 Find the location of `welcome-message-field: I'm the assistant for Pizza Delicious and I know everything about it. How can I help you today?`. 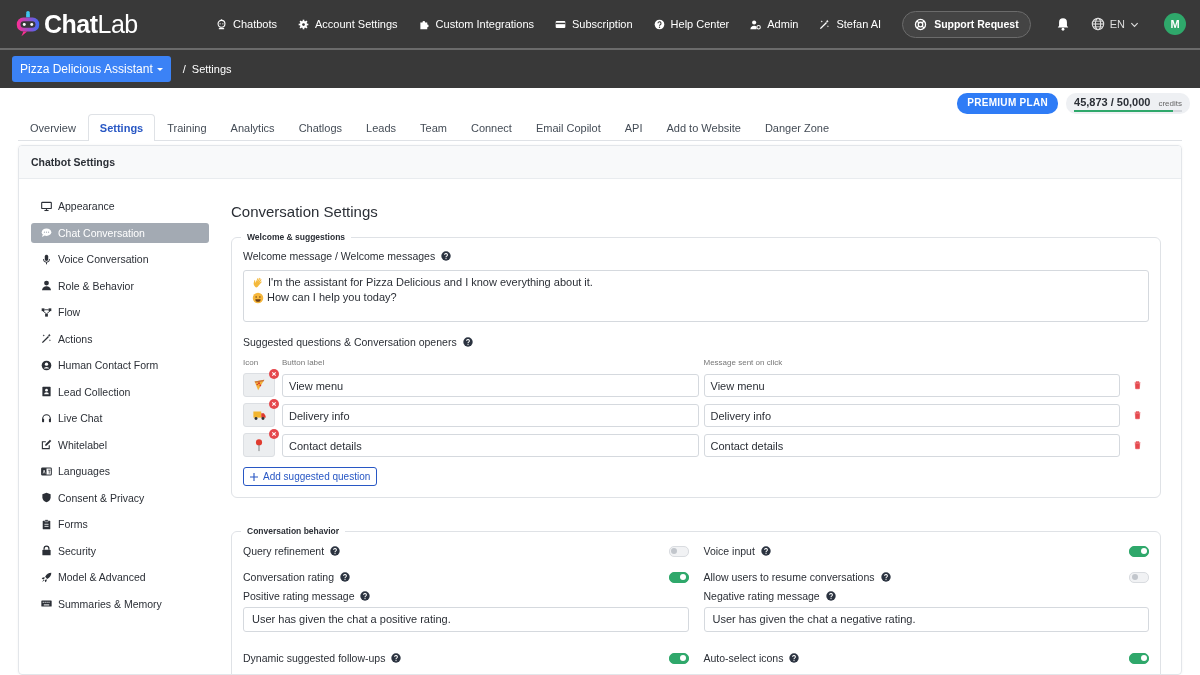

welcome-message-field: I'm the assistant for Pizza Delicious and I know everything about it. How can I help you today? is located at coordinates (696, 296).